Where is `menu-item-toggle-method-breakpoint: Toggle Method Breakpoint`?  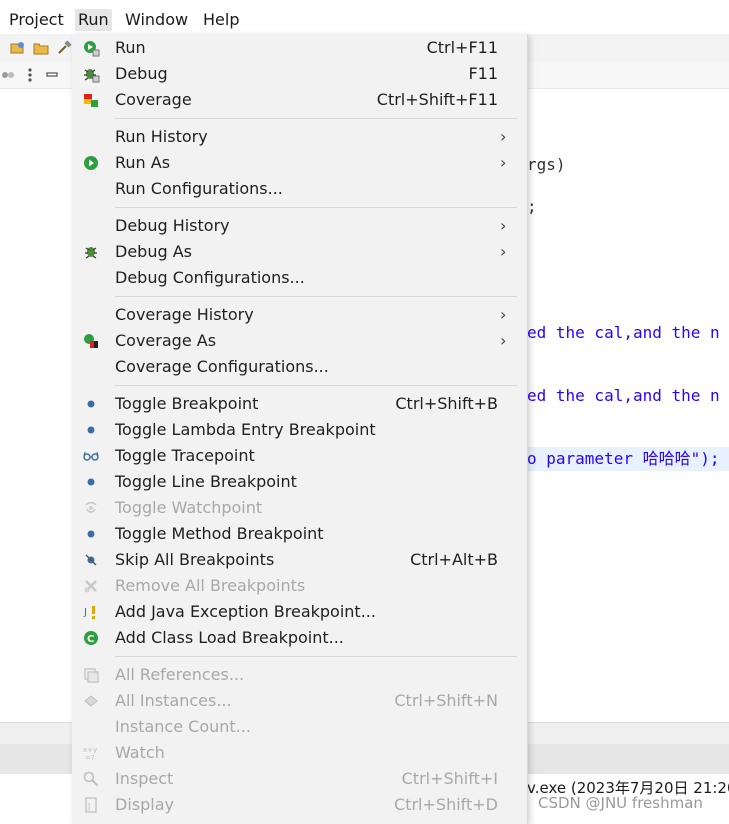
menu-item-toggle-method-breakpoint: Toggle Method Breakpoint is located at coordinates (299, 534).